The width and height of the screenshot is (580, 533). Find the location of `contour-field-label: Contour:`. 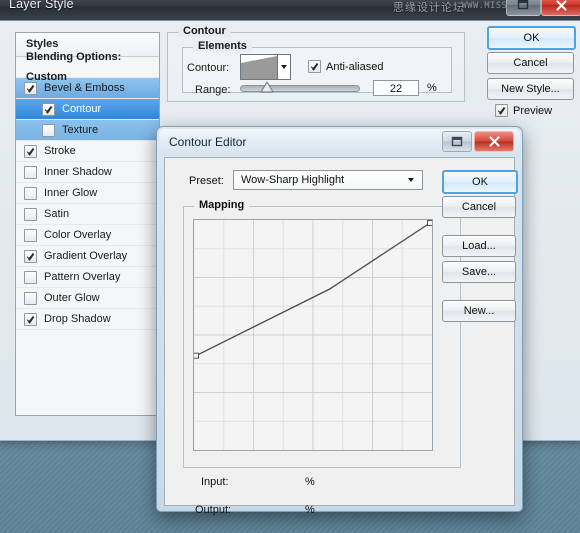

contour-field-label: Contour: is located at coordinates (208, 68).